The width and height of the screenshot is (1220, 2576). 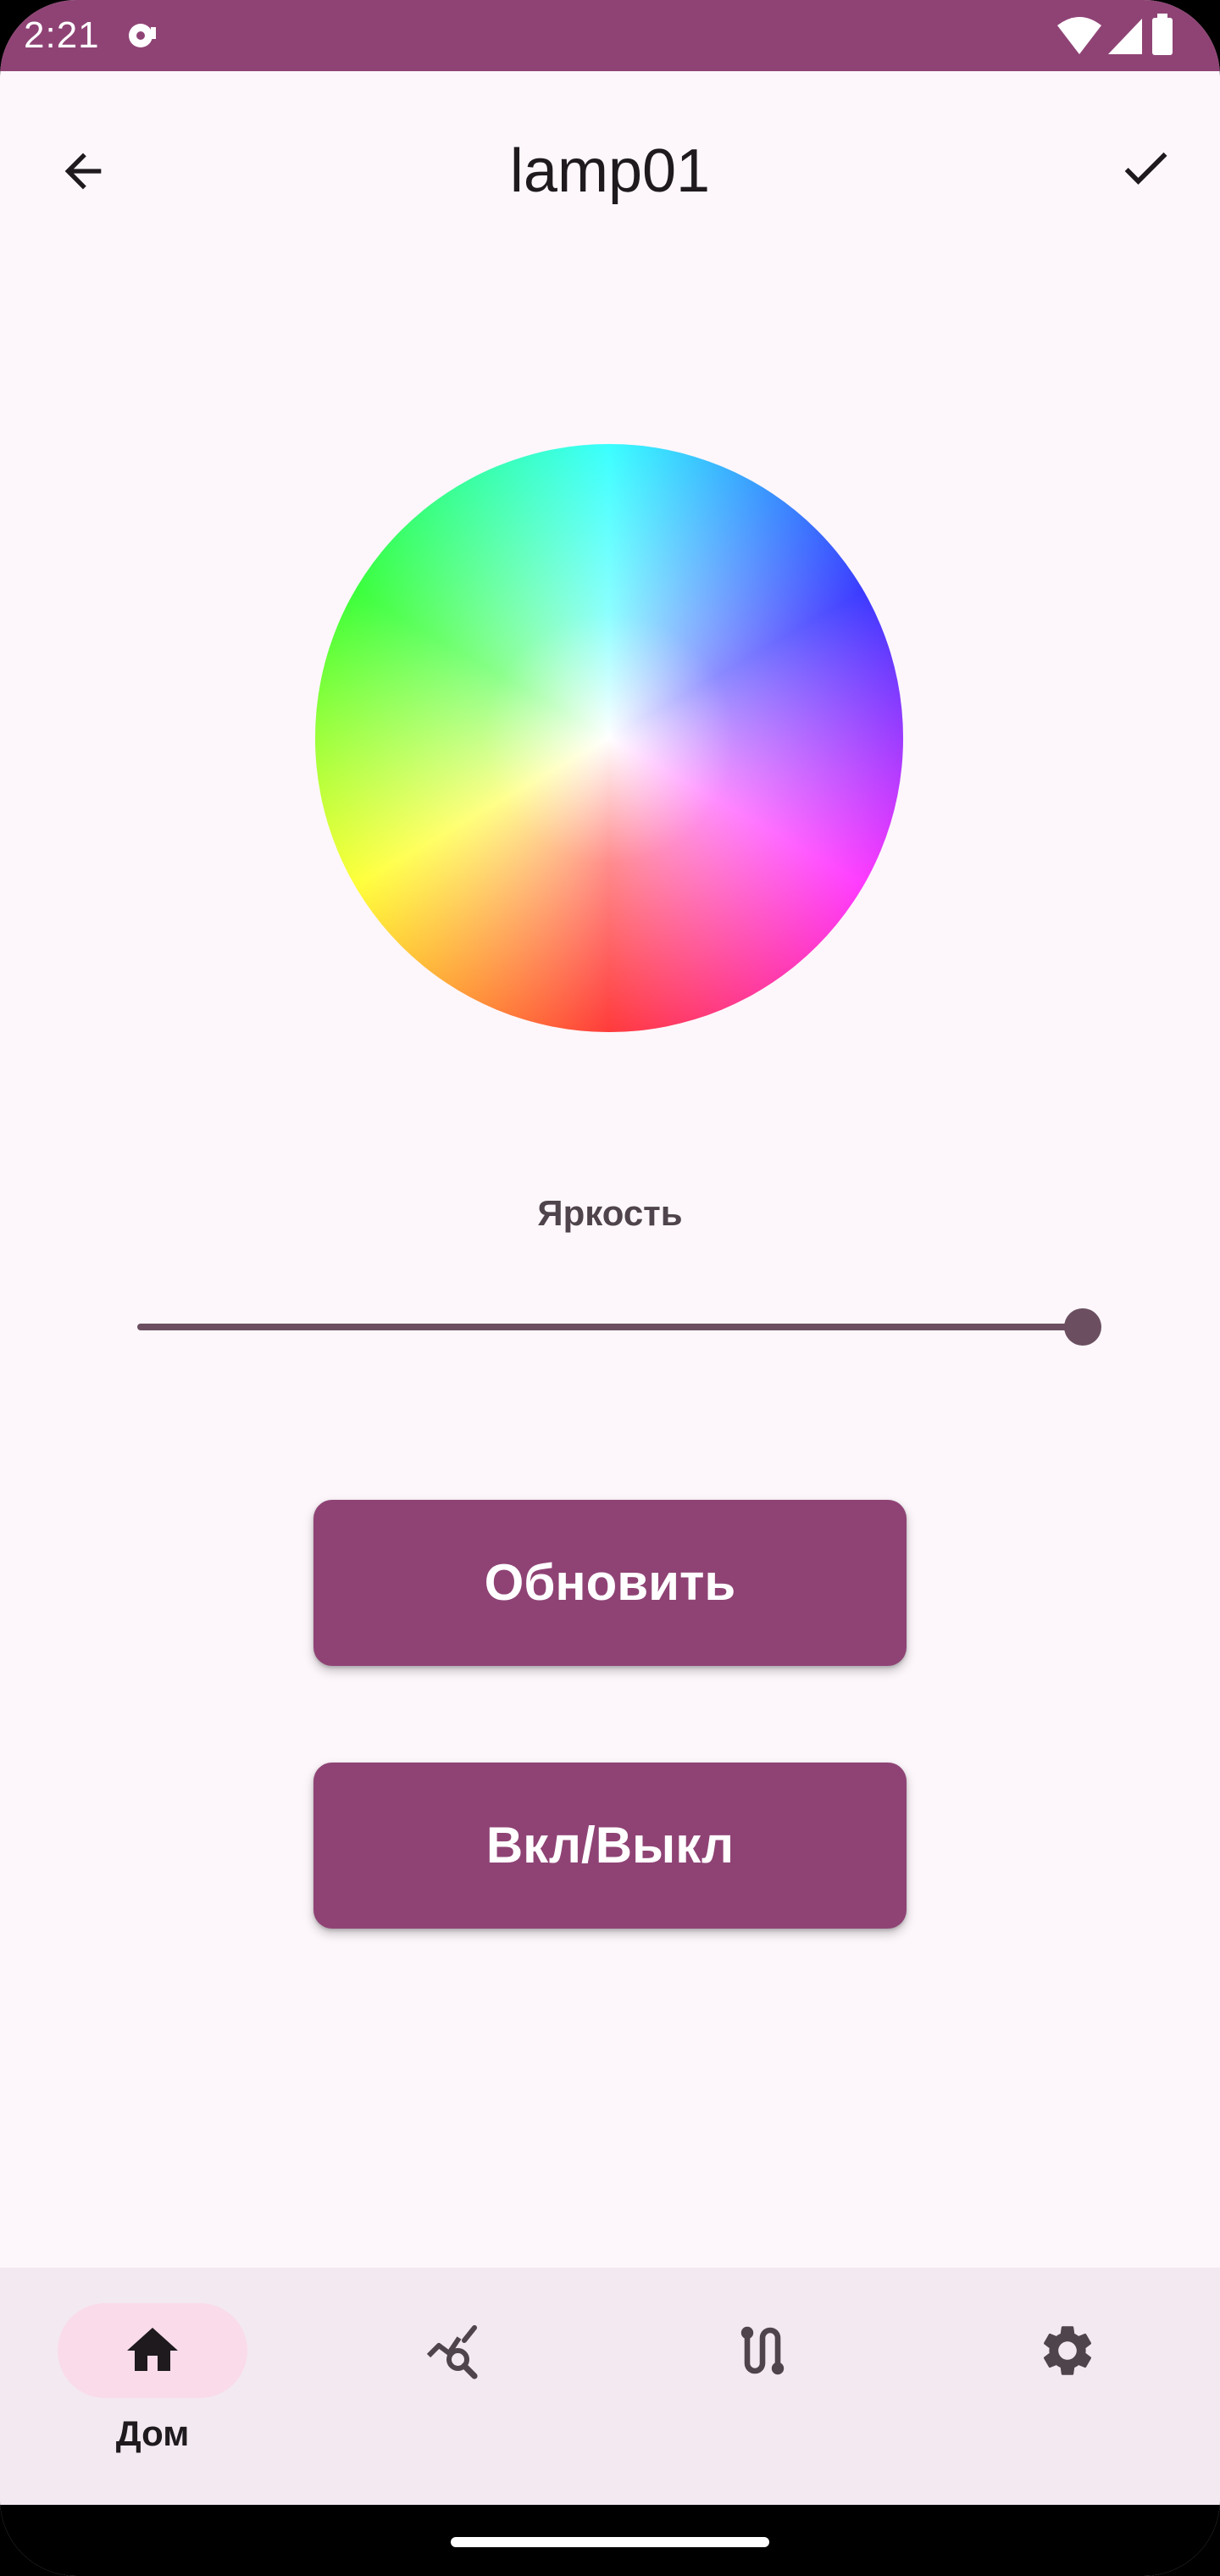 What do you see at coordinates (152, 2386) in the screenshot?
I see `nav-item-home: Дом` at bounding box center [152, 2386].